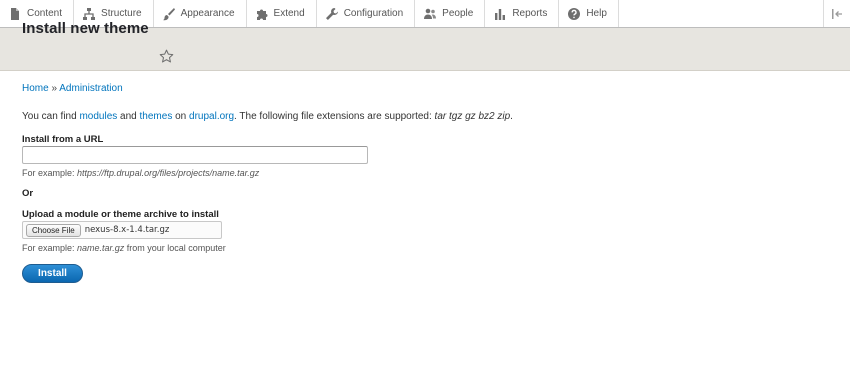 The height and width of the screenshot is (372, 850). What do you see at coordinates (51, 116) in the screenshot?
I see `intro-text-part: You can find` at bounding box center [51, 116].